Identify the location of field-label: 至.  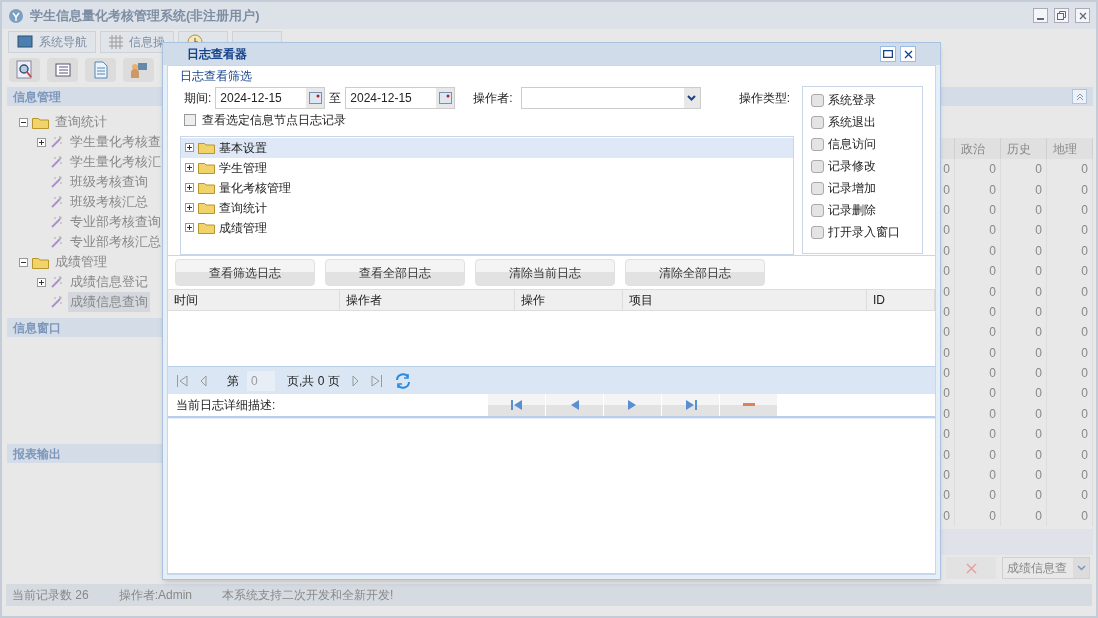
(335, 98).